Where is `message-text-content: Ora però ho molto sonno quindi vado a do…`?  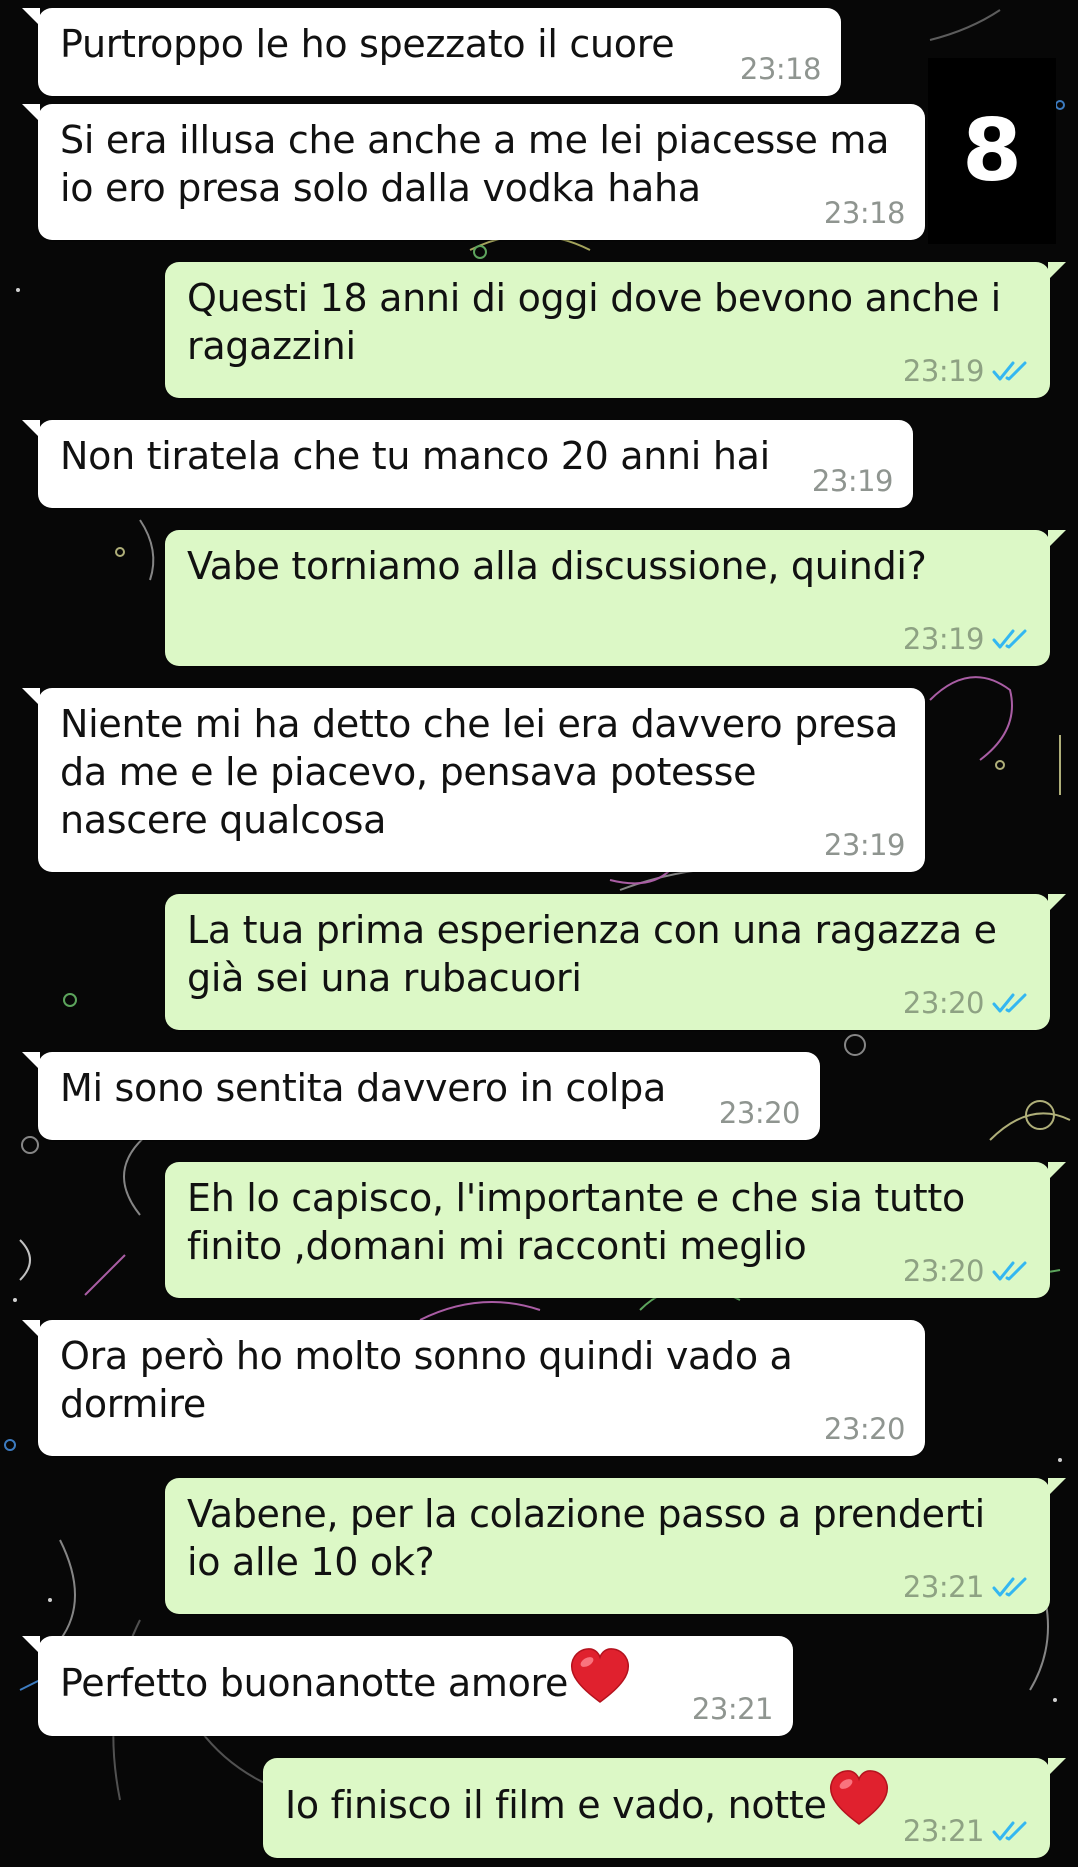 message-text-content: Ora però ho molto sonno quindi vado a do… is located at coordinates (426, 1380).